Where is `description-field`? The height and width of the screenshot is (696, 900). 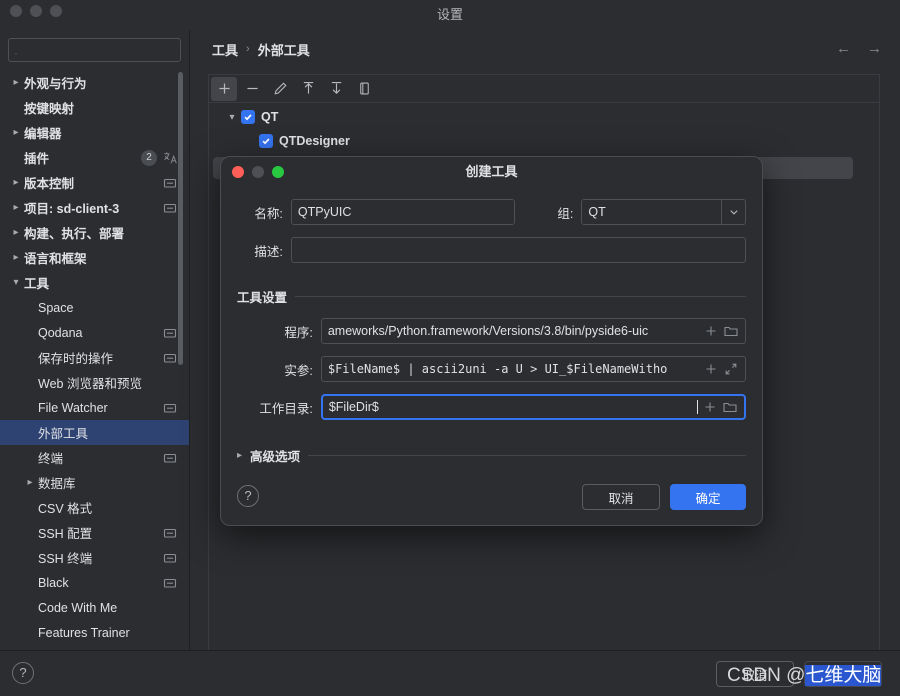 description-field is located at coordinates (518, 250).